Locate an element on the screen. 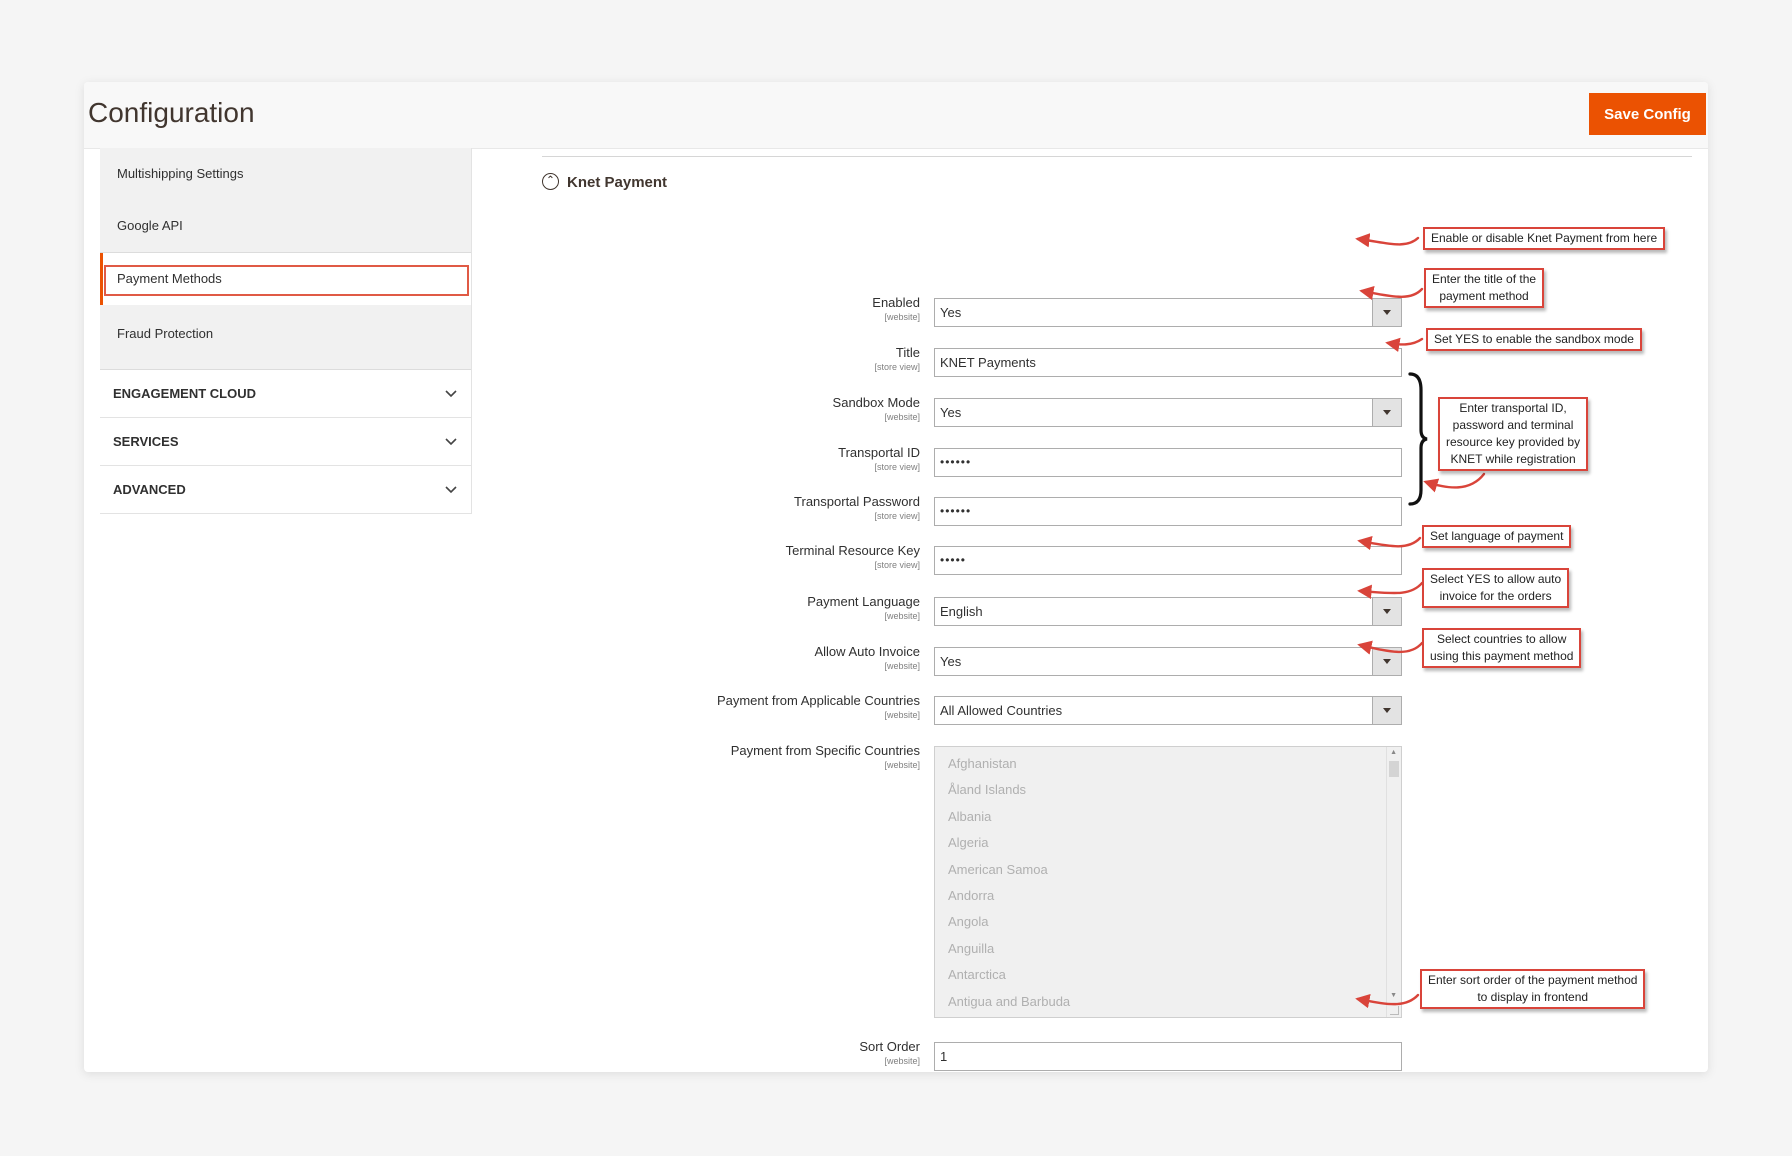  scroll-up-icon: ▲ is located at coordinates (1393, 752).